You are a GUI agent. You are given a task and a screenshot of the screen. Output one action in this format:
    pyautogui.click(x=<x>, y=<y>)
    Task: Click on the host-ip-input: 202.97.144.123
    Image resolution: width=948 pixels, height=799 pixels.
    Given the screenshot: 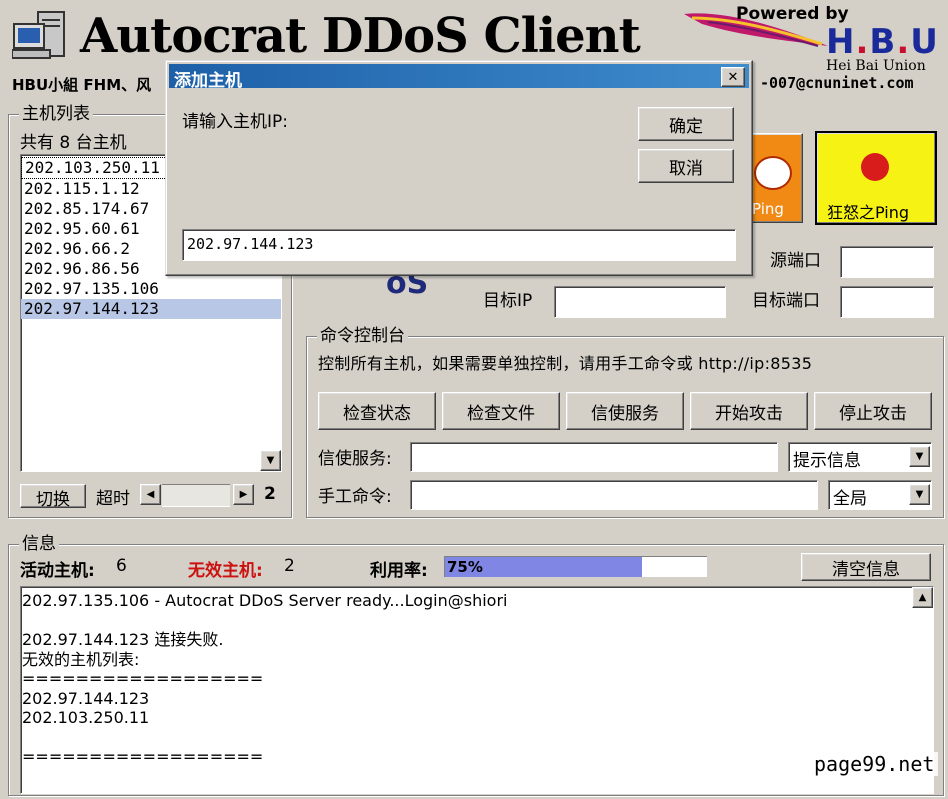 What is the action you would take?
    pyautogui.click(x=459, y=245)
    